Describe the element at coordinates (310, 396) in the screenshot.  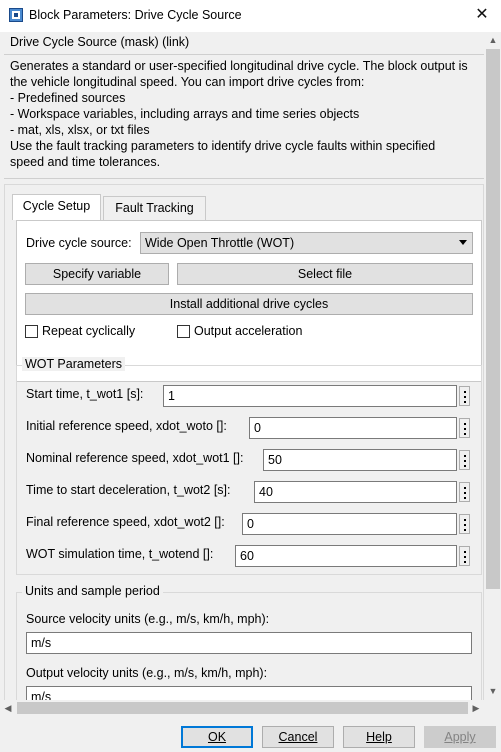
I see `start-time-input: 1` at that location.